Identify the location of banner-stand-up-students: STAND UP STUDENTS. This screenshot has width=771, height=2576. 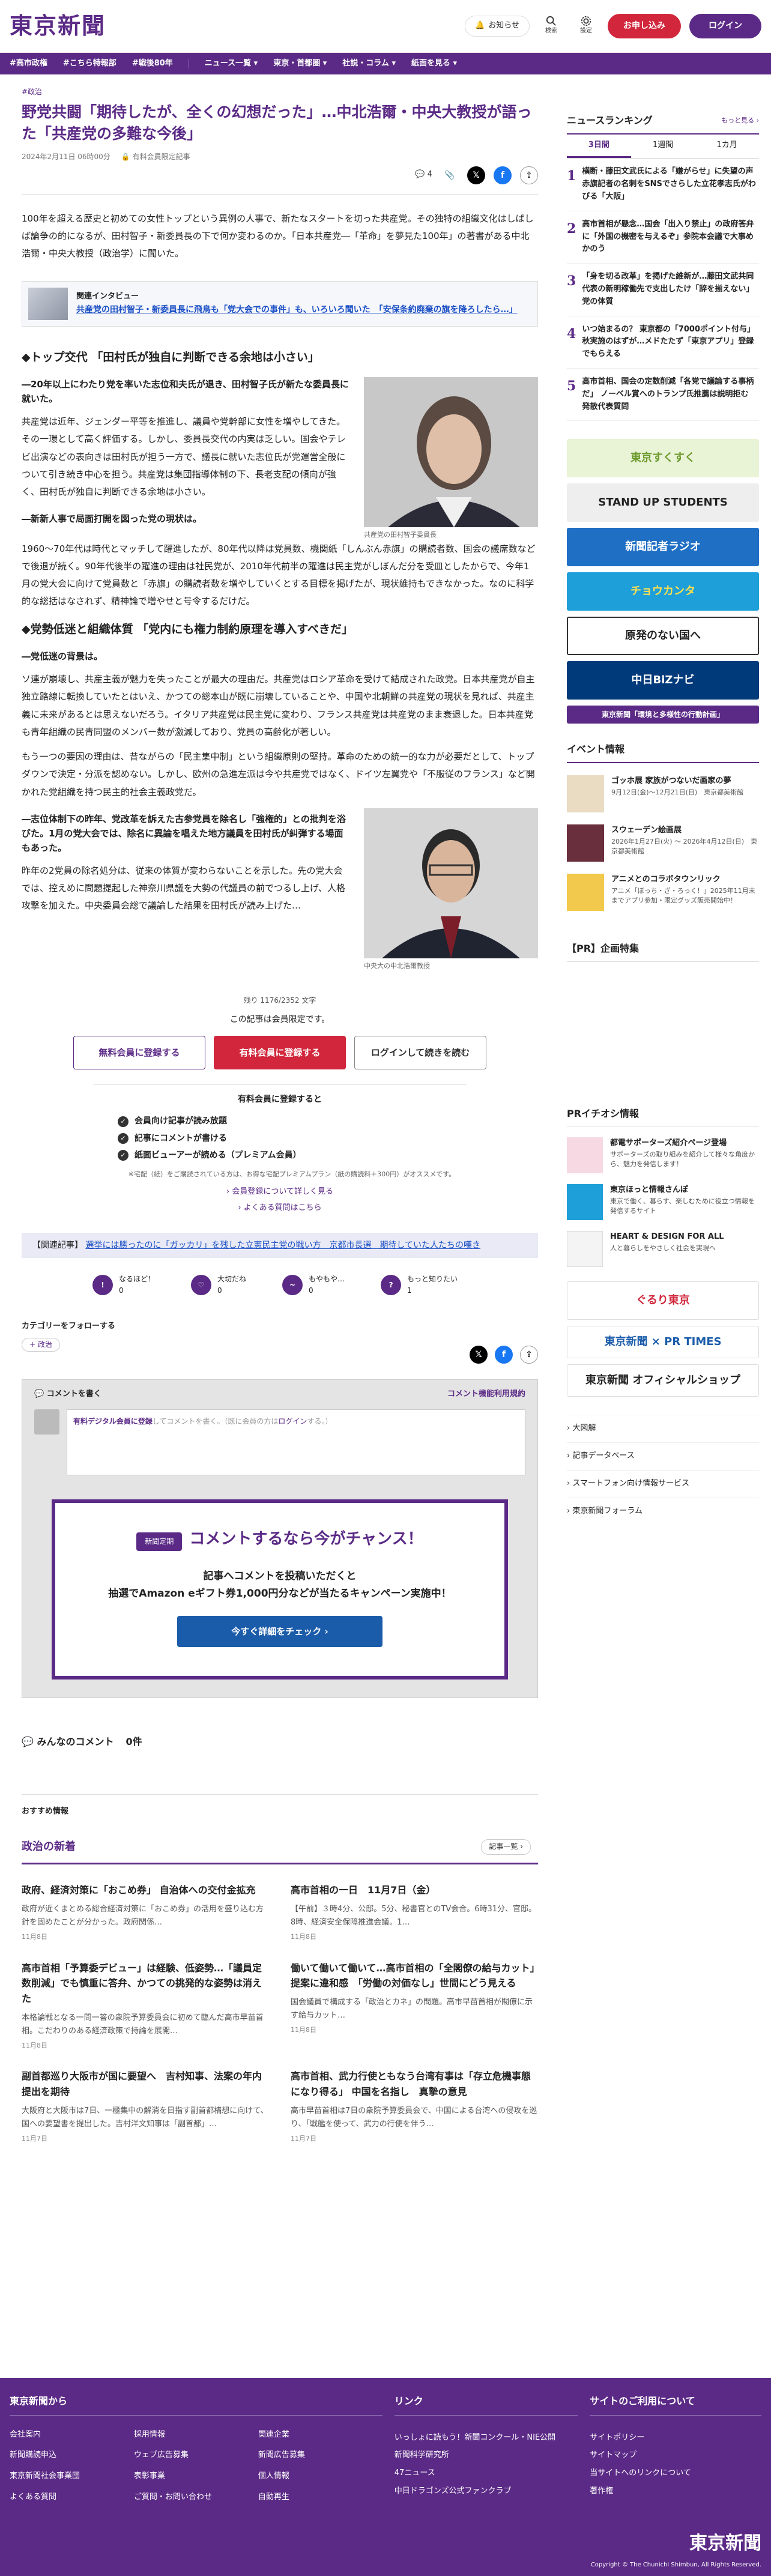
(663, 502).